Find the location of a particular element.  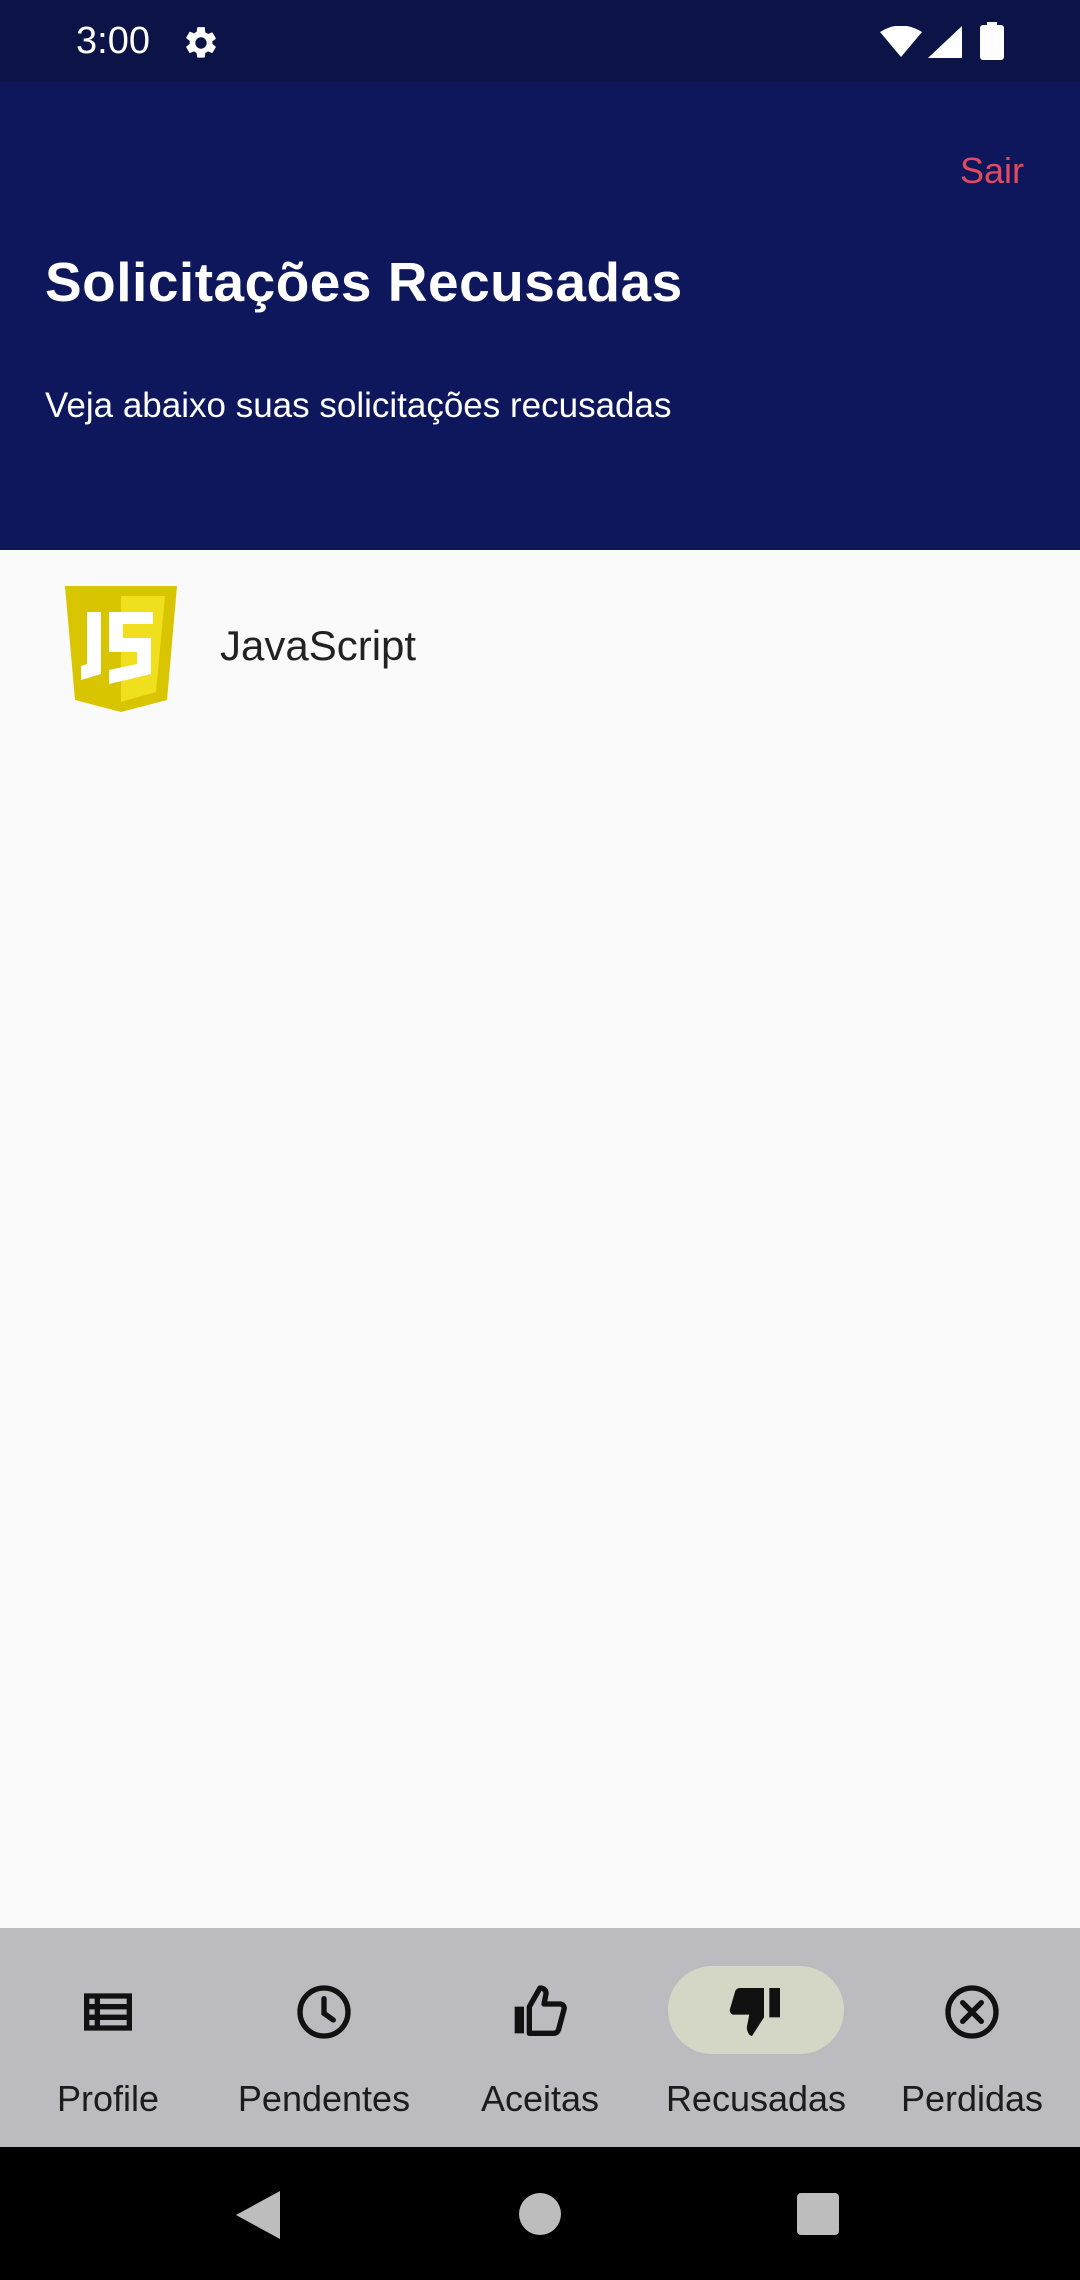

list-item-label: JavaScript is located at coordinates (318, 645).